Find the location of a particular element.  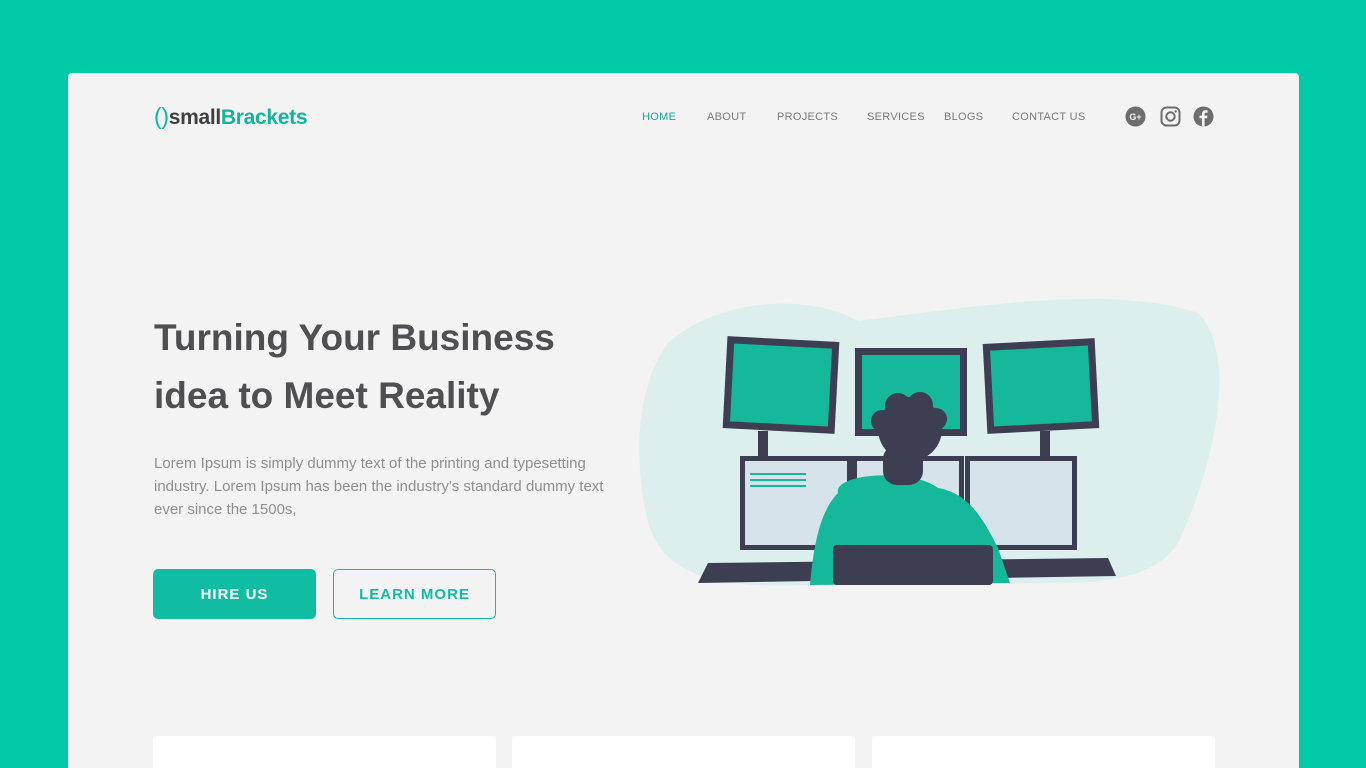

brand-logo: ()smallBrackets is located at coordinates (231, 116).